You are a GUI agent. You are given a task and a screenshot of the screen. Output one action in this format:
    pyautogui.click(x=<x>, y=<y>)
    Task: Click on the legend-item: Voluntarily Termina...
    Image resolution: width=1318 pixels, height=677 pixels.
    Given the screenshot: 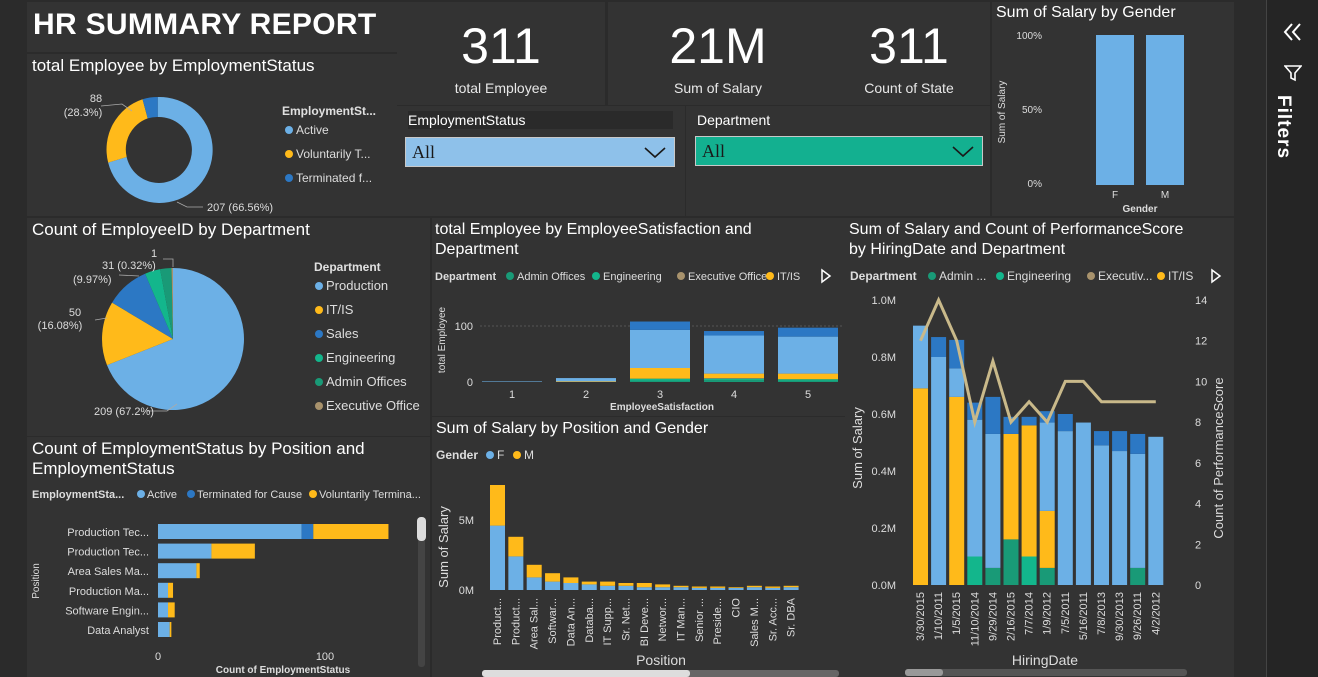 What is the action you would take?
    pyautogui.click(x=370, y=495)
    